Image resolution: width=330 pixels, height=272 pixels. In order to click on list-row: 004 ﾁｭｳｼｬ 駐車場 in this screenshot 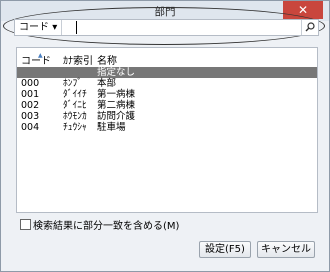, I will do `click(167, 127)`.